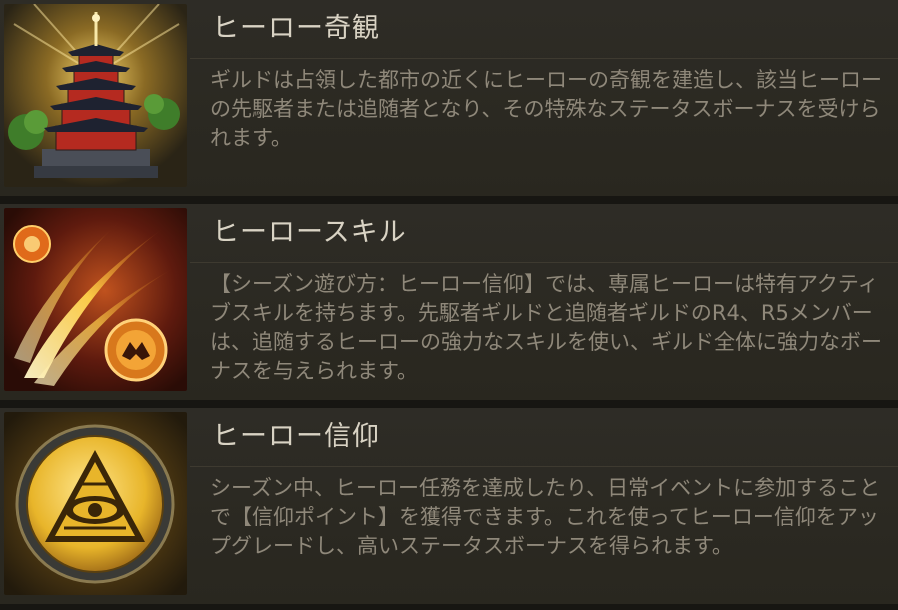  Describe the element at coordinates (309, 232) in the screenshot. I see `card-title: ヒーロースキル` at that location.